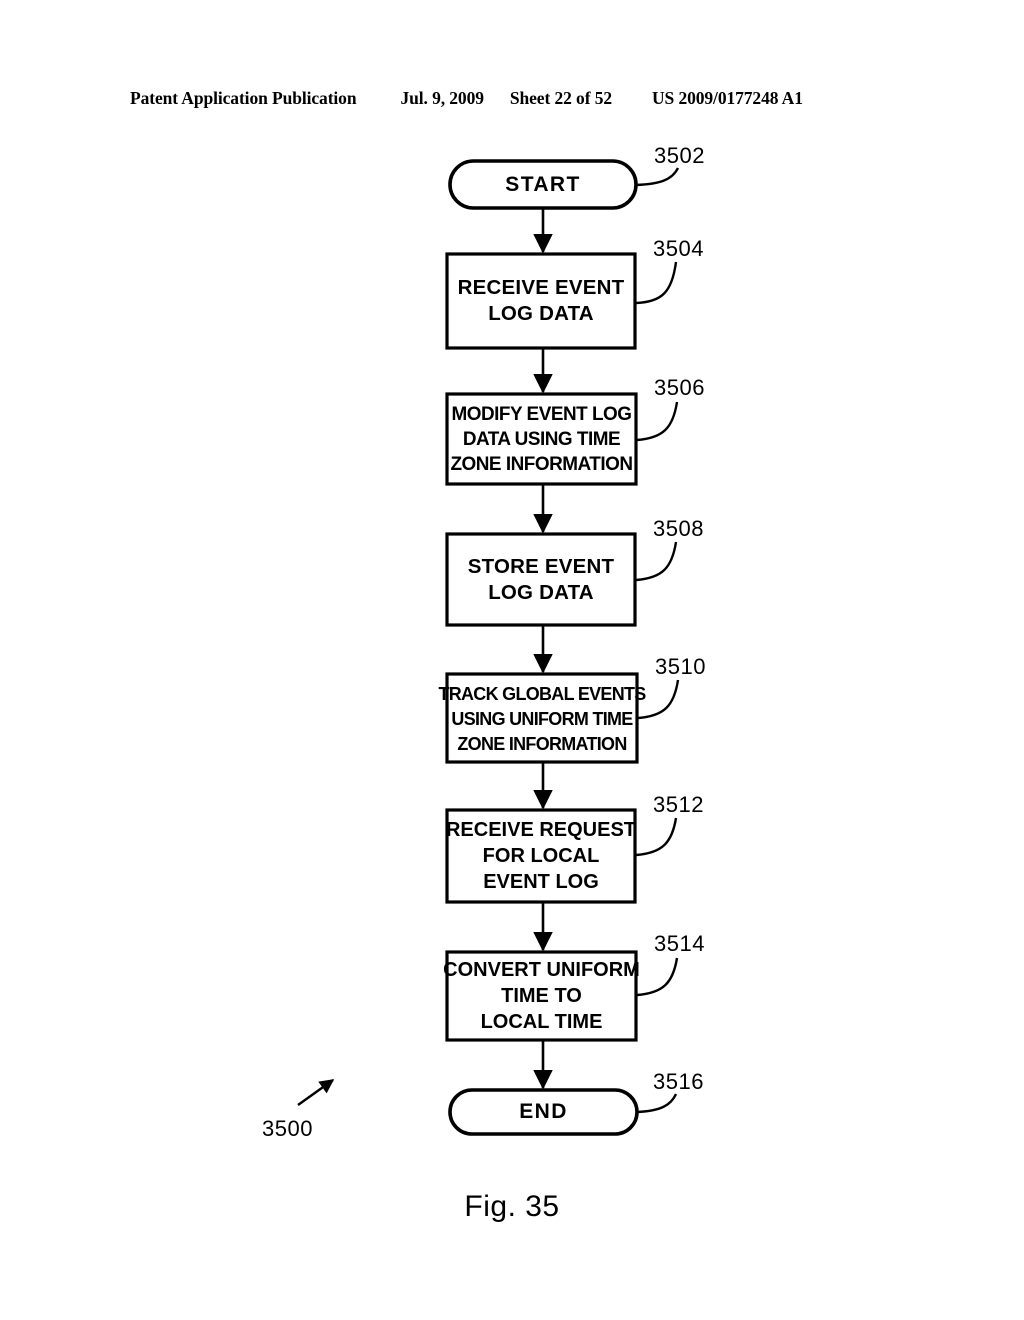  What do you see at coordinates (678, 248) in the screenshot?
I see `callout-3504: 3504` at bounding box center [678, 248].